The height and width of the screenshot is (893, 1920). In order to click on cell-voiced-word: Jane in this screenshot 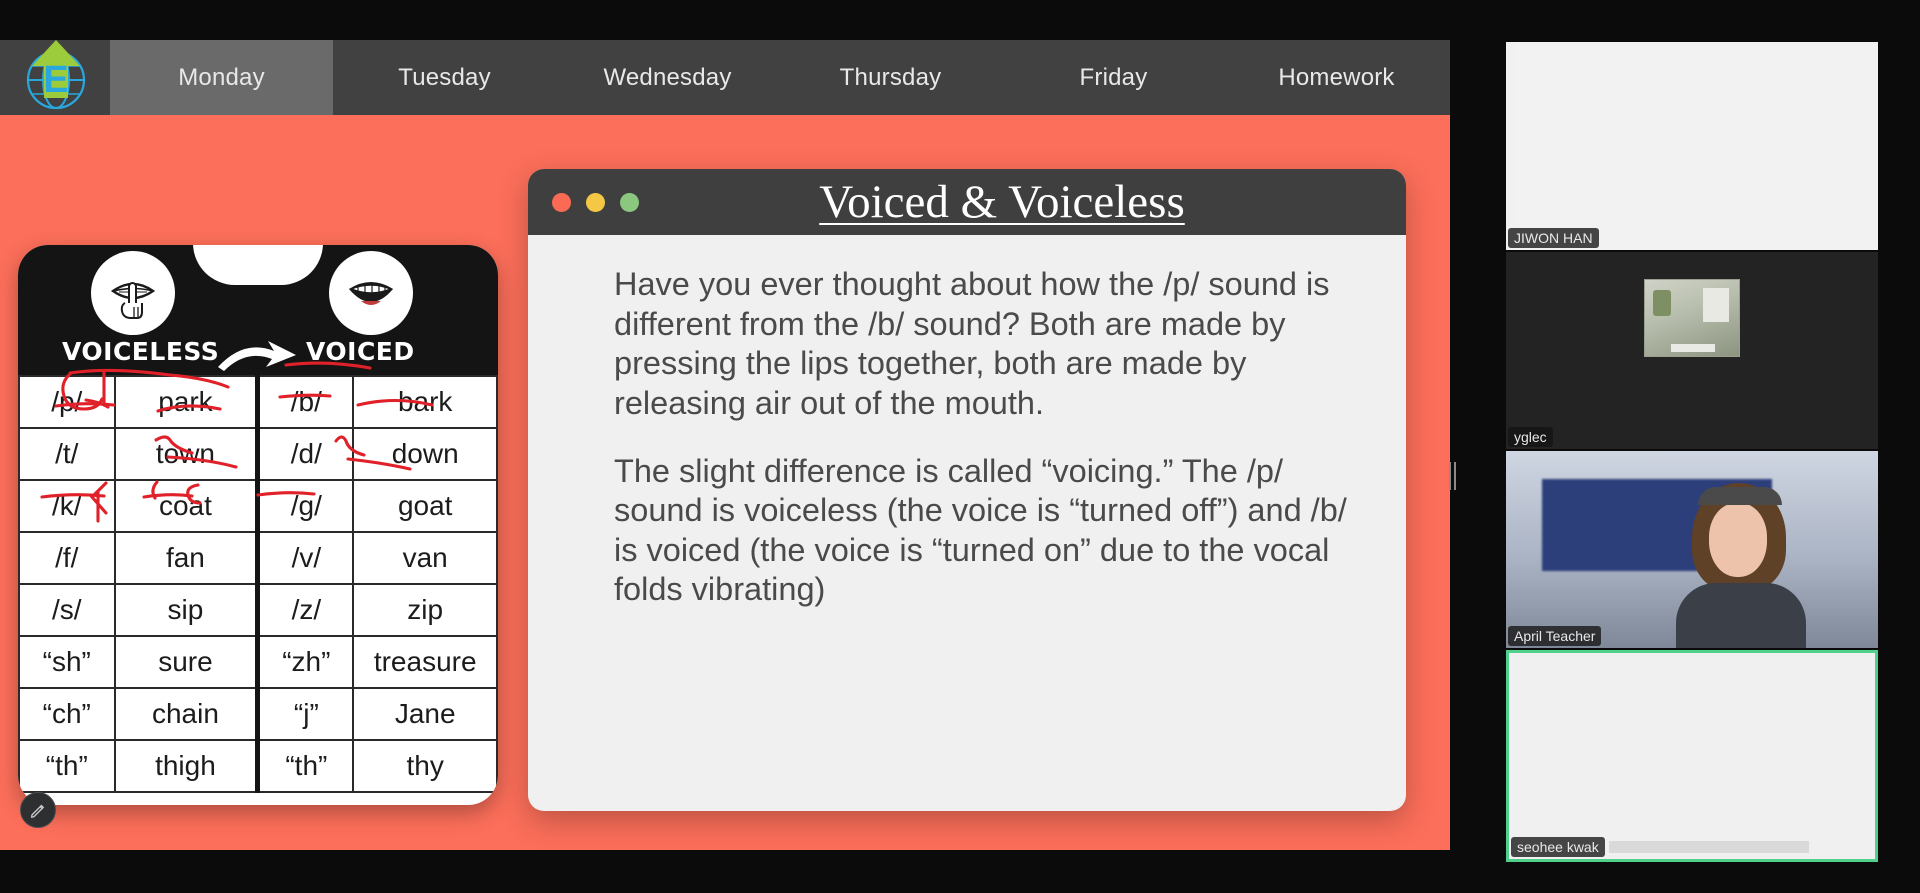, I will do `click(425, 714)`.